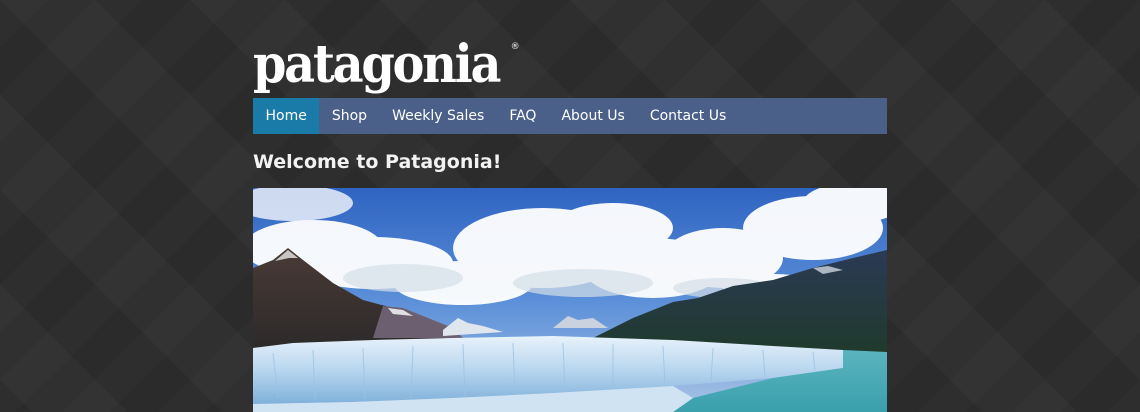 Image resolution: width=1140 pixels, height=412 pixels. I want to click on logo-wordmark: patagonia, so click(377, 64).